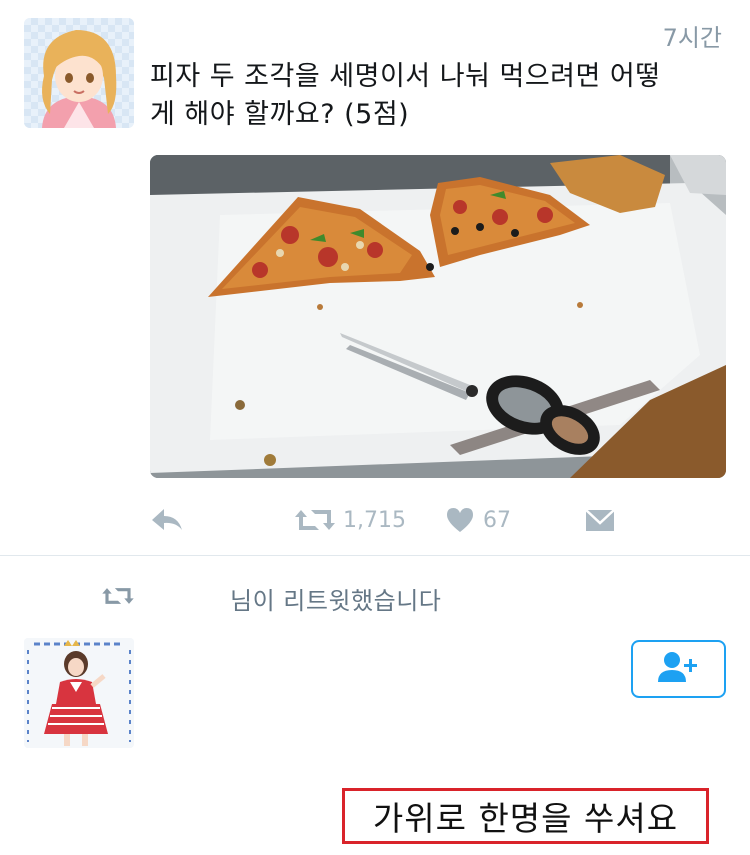  I want to click on tweet-text-line-1: 피자 두 조각을 세명이서 나눠 먹으려면 어떻, so click(405, 76).